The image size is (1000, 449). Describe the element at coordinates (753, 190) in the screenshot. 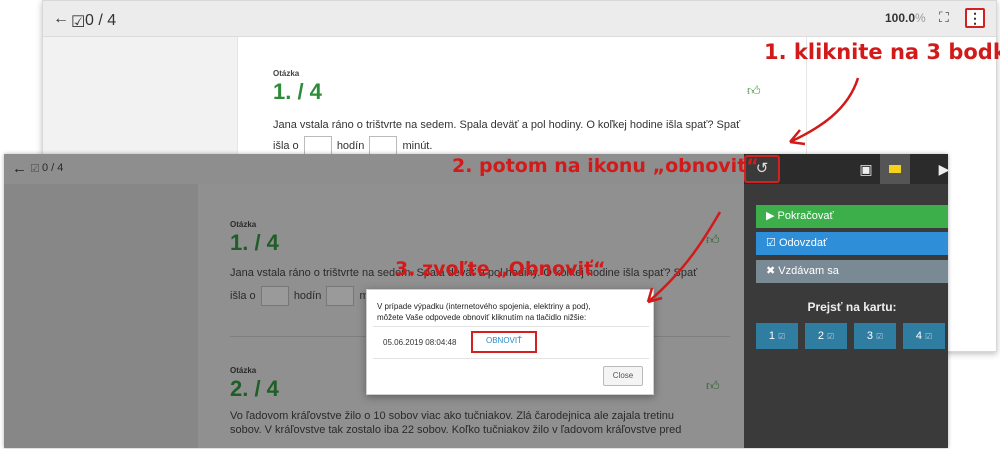

I see `annotation-arrows` at that location.